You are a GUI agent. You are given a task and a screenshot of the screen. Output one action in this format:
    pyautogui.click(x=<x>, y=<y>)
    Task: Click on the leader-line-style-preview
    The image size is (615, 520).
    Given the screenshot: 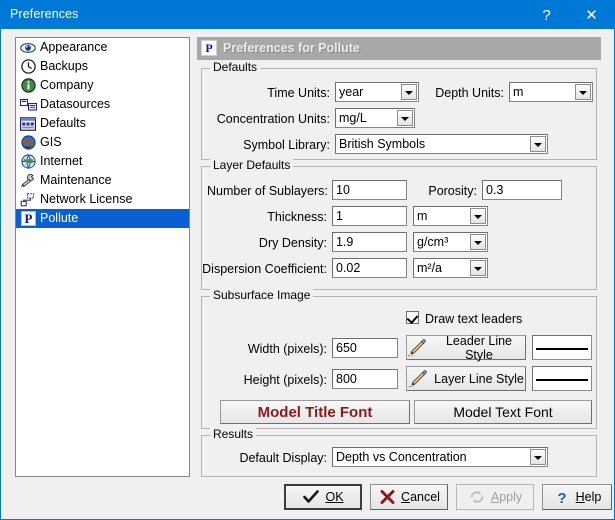 What is the action you would take?
    pyautogui.click(x=562, y=347)
    